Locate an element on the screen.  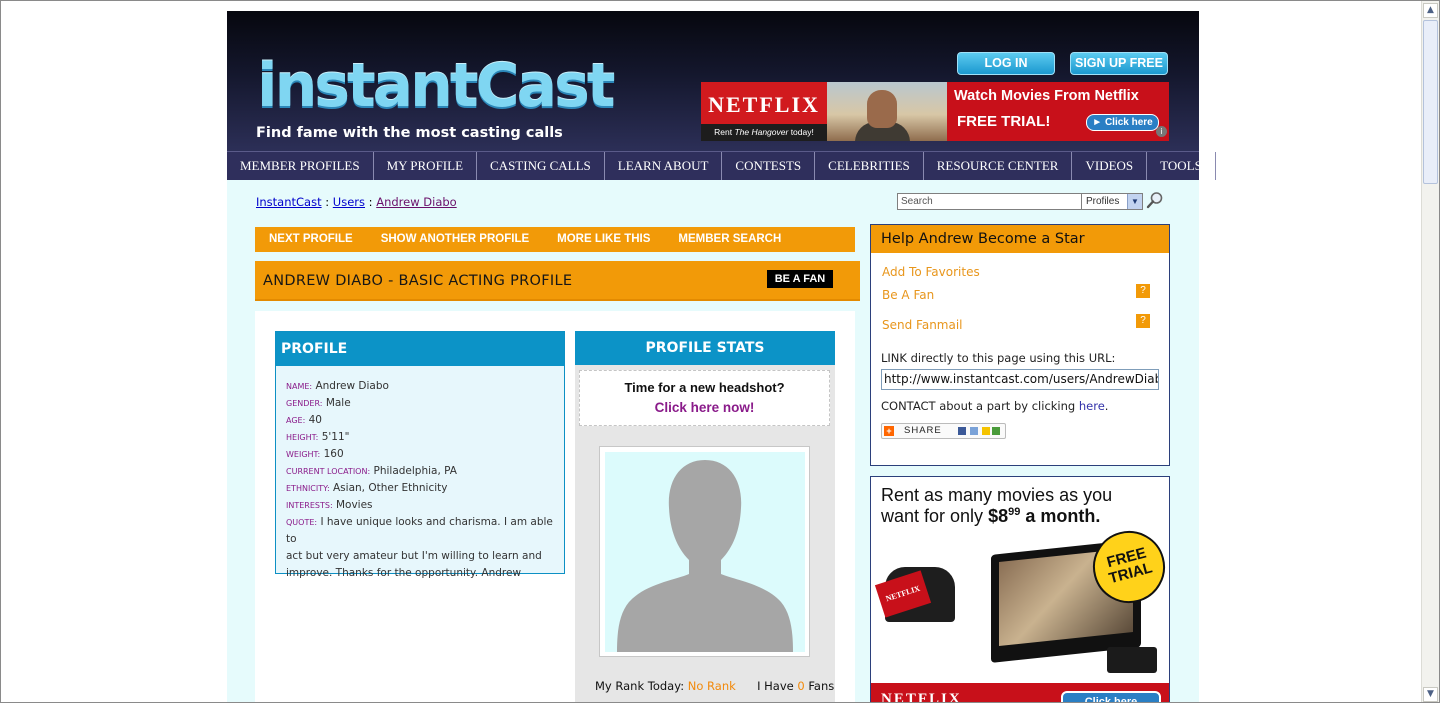
scroll-down-icon: ▼ is located at coordinates (1430, 694).